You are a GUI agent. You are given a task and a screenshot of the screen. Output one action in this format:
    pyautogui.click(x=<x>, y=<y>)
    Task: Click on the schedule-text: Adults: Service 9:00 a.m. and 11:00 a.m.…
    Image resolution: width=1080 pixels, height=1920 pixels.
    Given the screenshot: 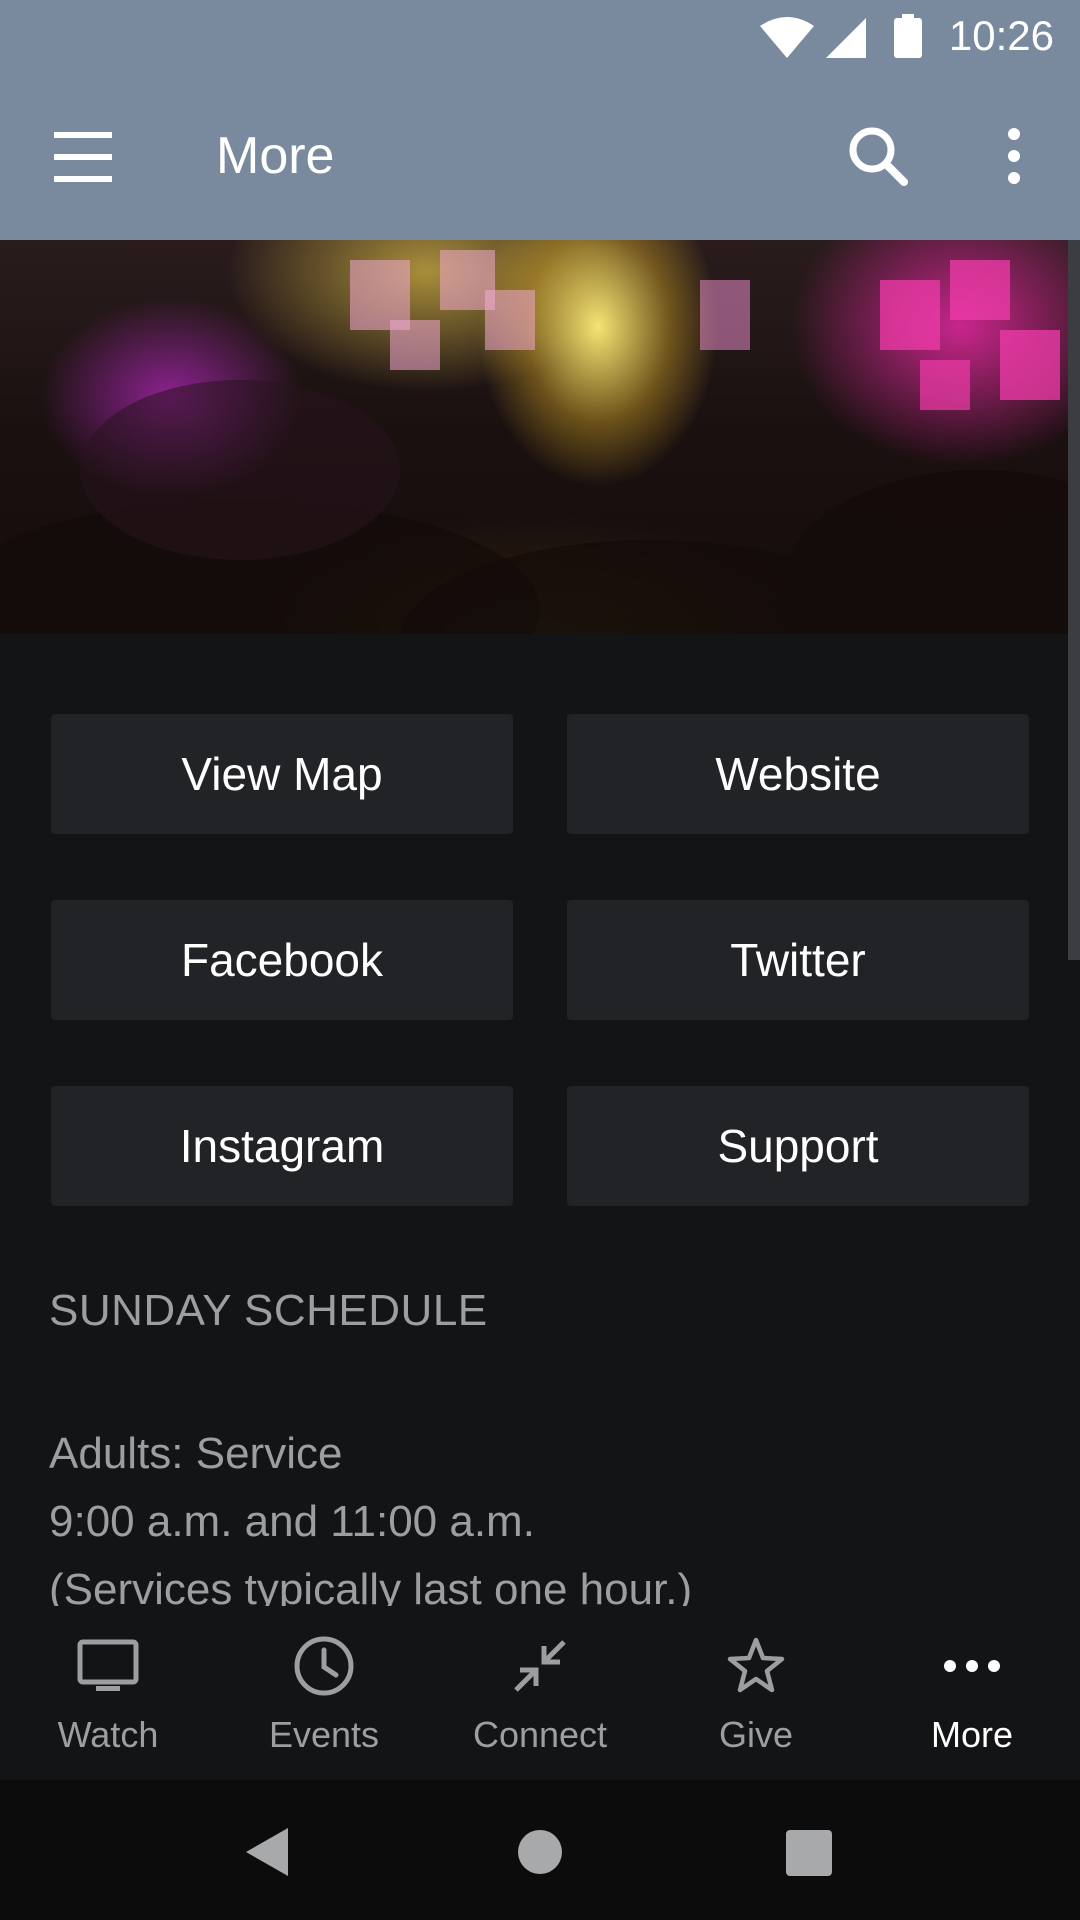 What is the action you would take?
    pyautogui.click(x=549, y=1513)
    